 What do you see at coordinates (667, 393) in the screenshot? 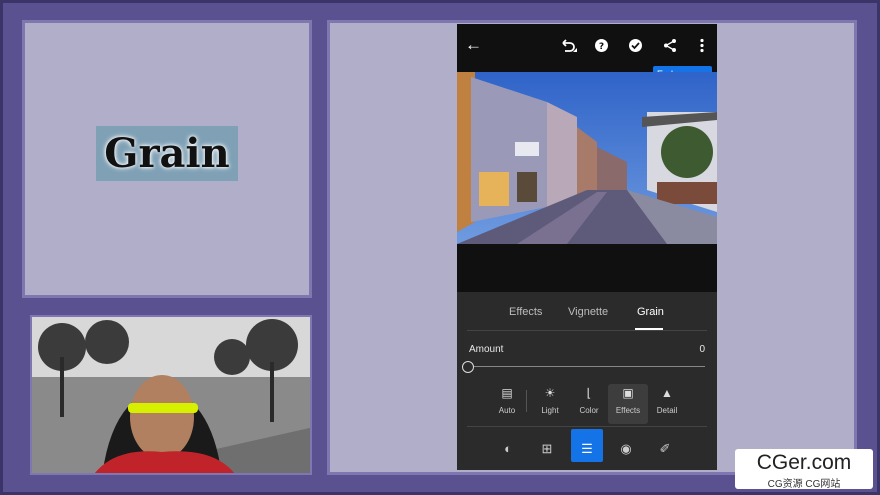
I see `triangle-icon: ▲` at bounding box center [667, 393].